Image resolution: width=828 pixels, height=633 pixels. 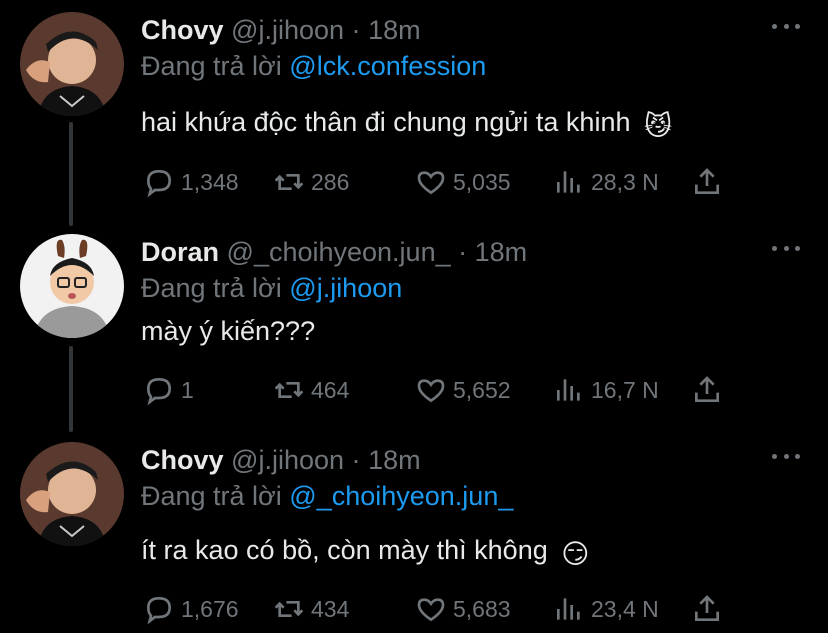 I want to click on like-count: 5,683, so click(x=482, y=608).